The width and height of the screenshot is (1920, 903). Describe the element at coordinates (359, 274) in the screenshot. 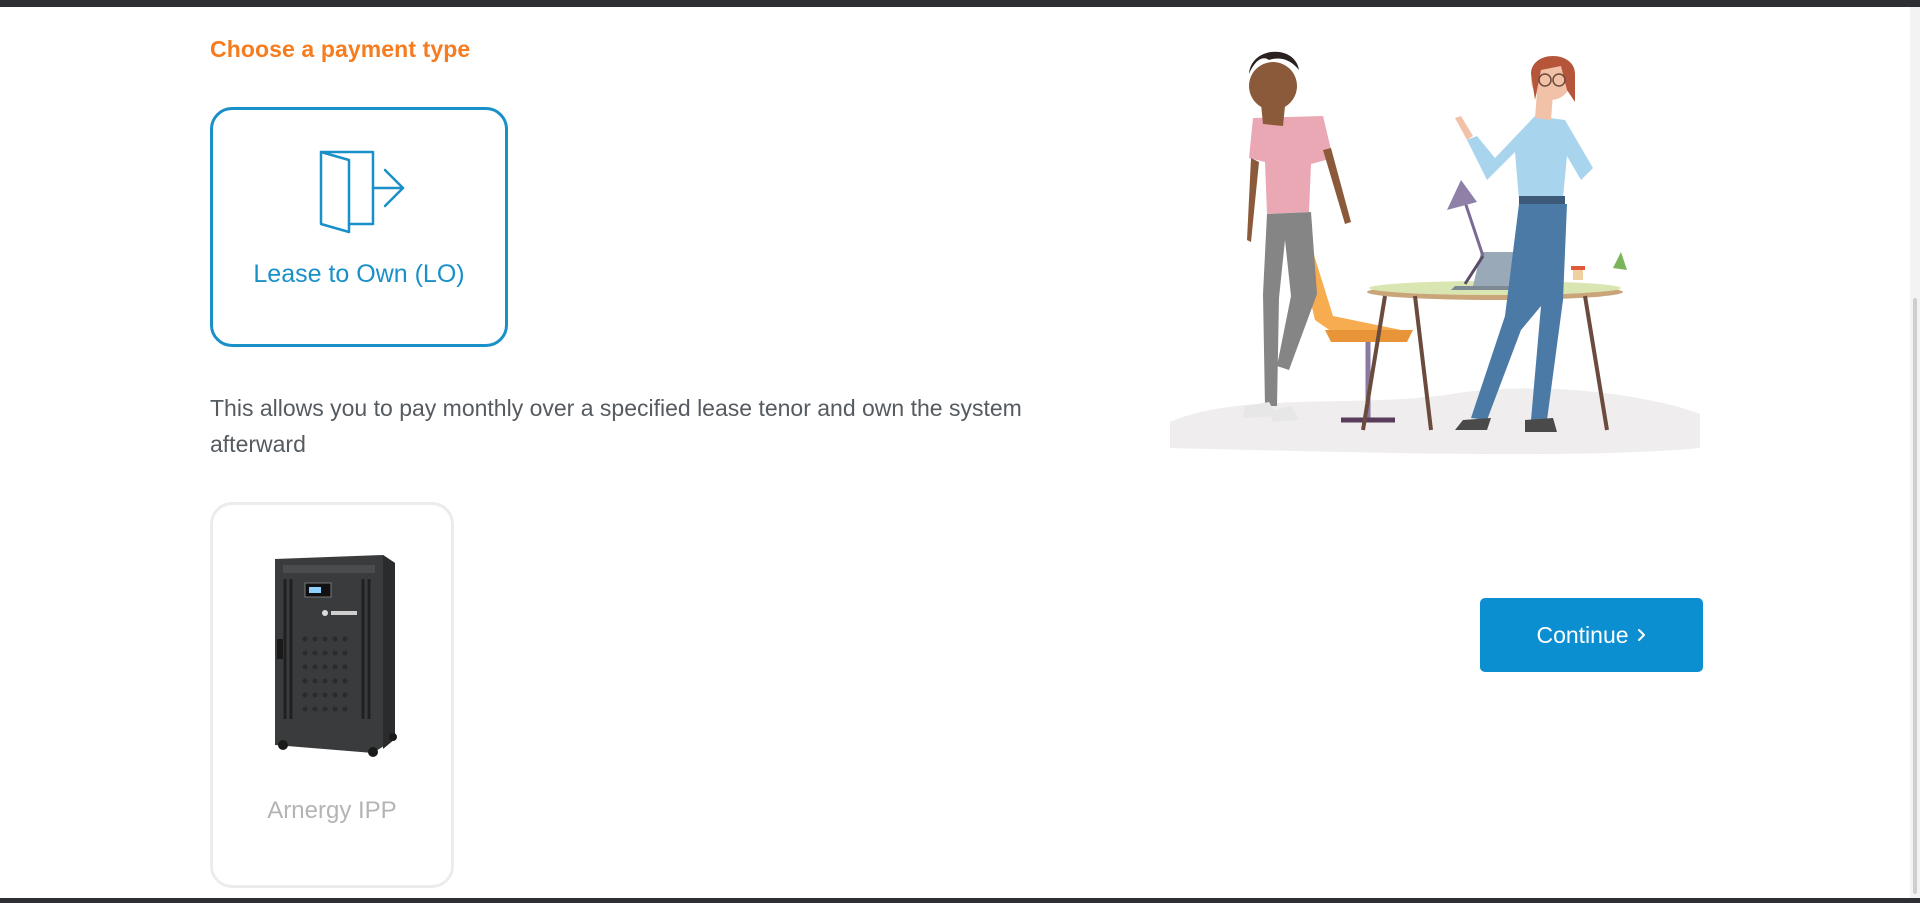

I see `payment-option-label: Lease to Own (LO)` at that location.